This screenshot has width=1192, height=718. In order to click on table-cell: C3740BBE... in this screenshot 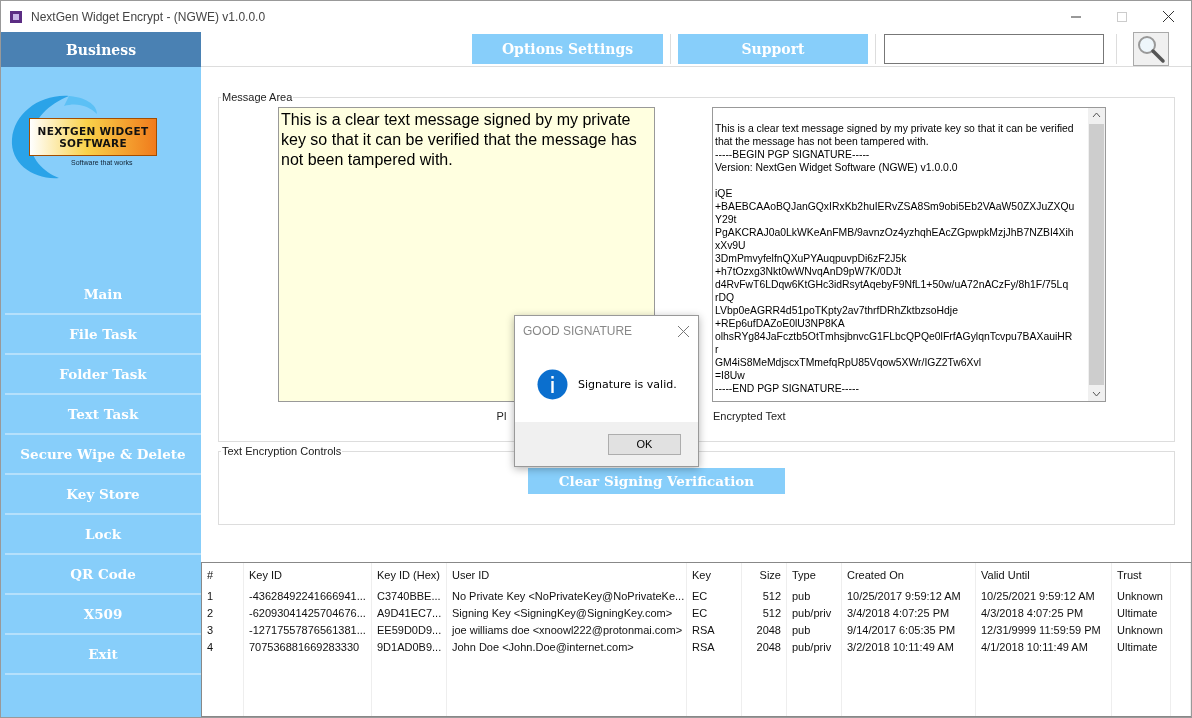, I will do `click(409, 595)`.